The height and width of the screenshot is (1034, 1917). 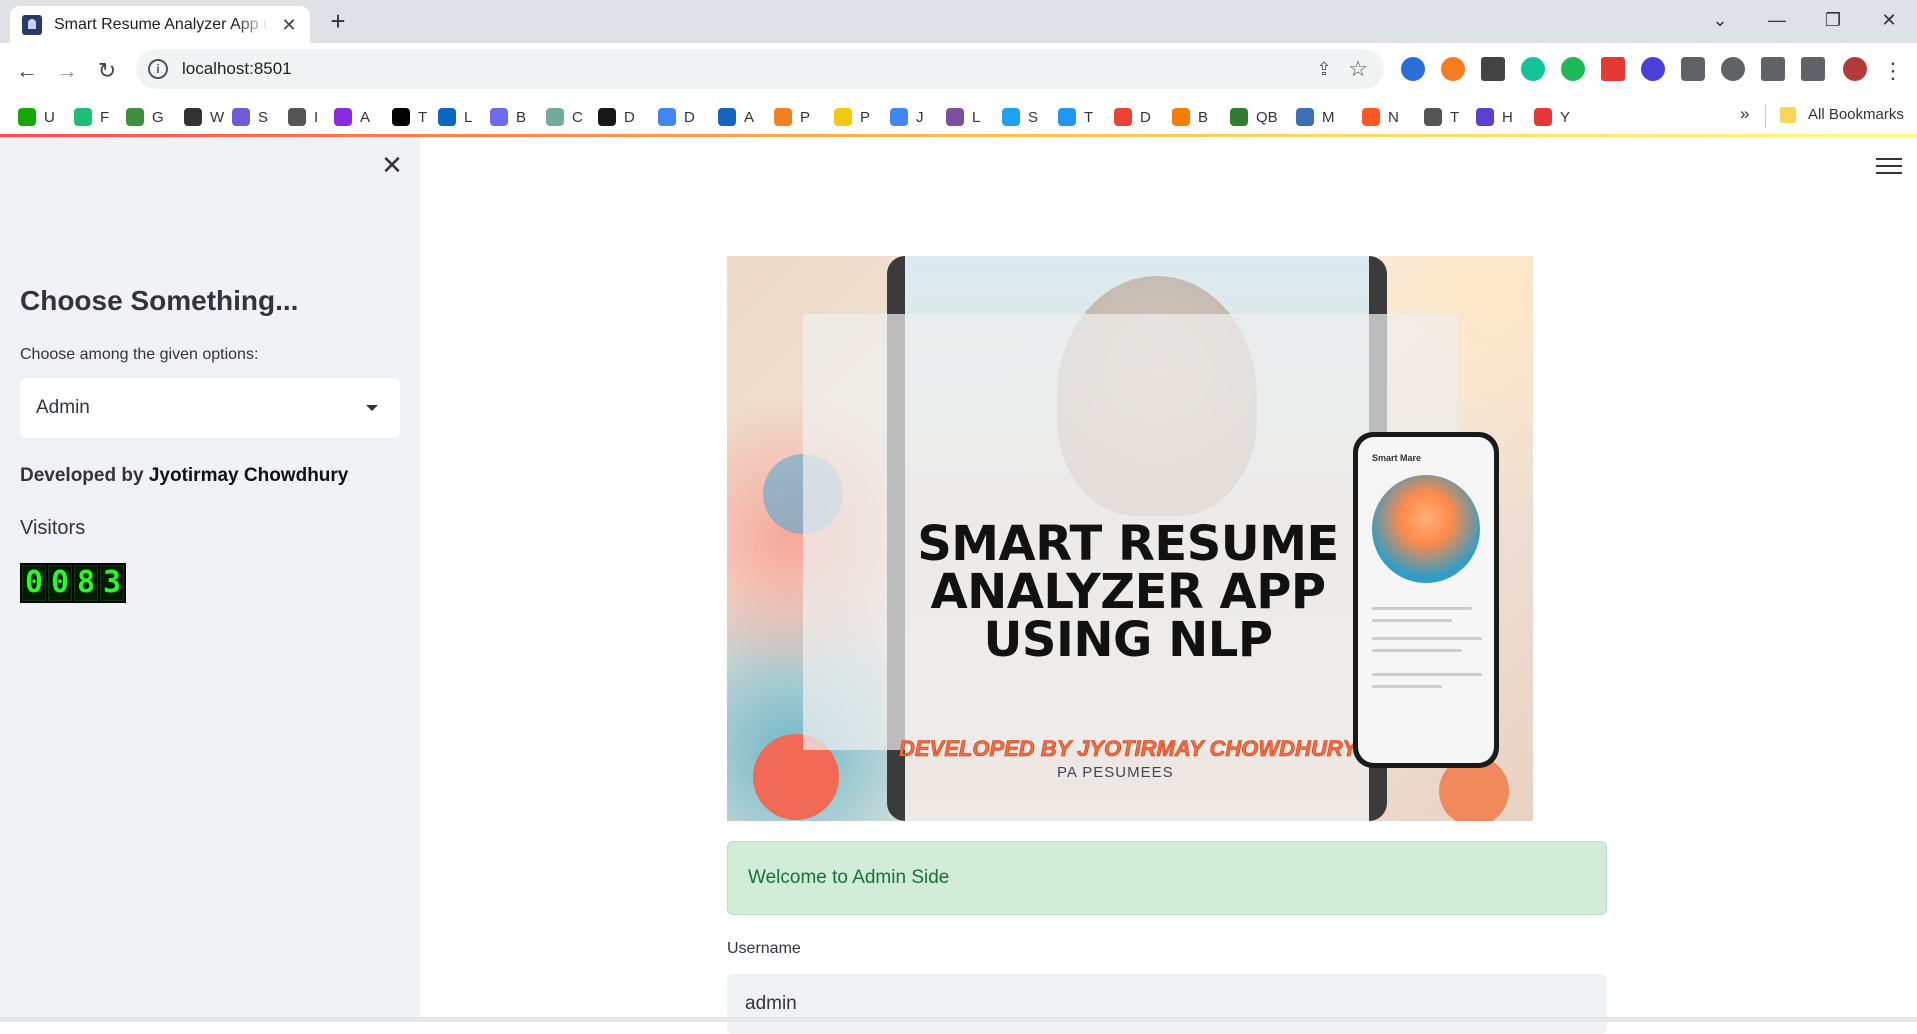 I want to click on minimize-button: —, so click(x=1777, y=20).